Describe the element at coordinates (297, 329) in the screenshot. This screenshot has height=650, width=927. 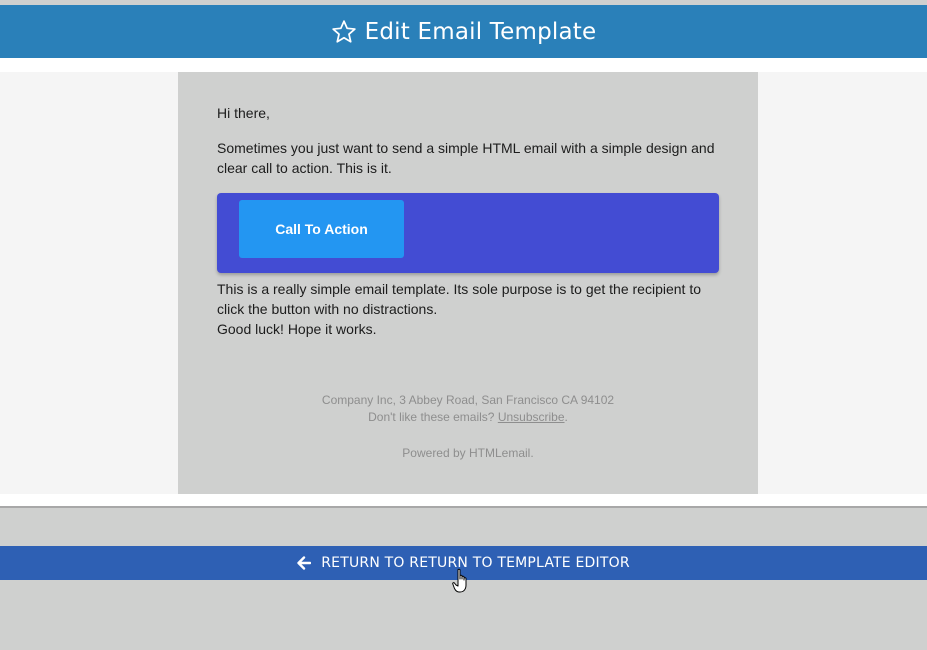
I see `email-signoff: Good luck! Hope it works.` at that location.